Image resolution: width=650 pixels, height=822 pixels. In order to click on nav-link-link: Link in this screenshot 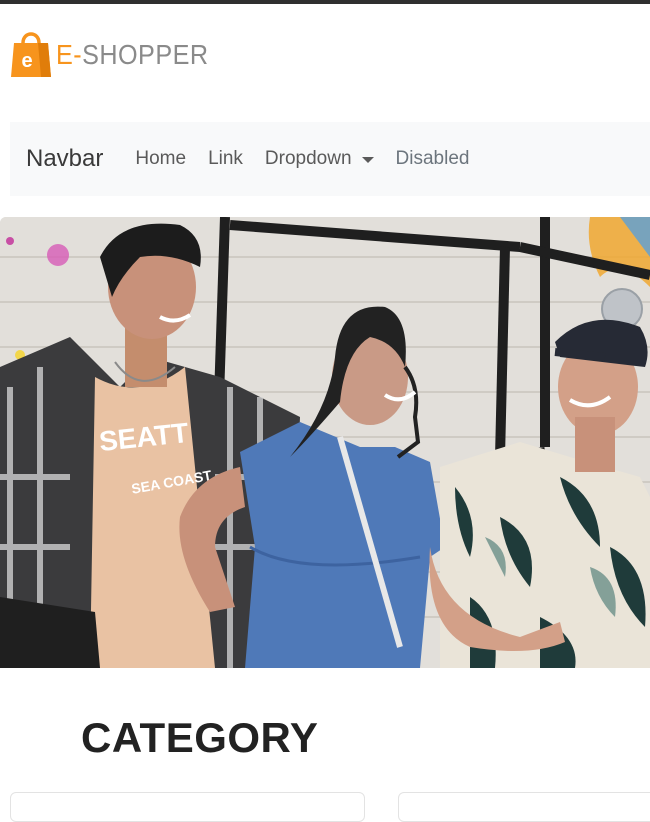, I will do `click(225, 159)`.